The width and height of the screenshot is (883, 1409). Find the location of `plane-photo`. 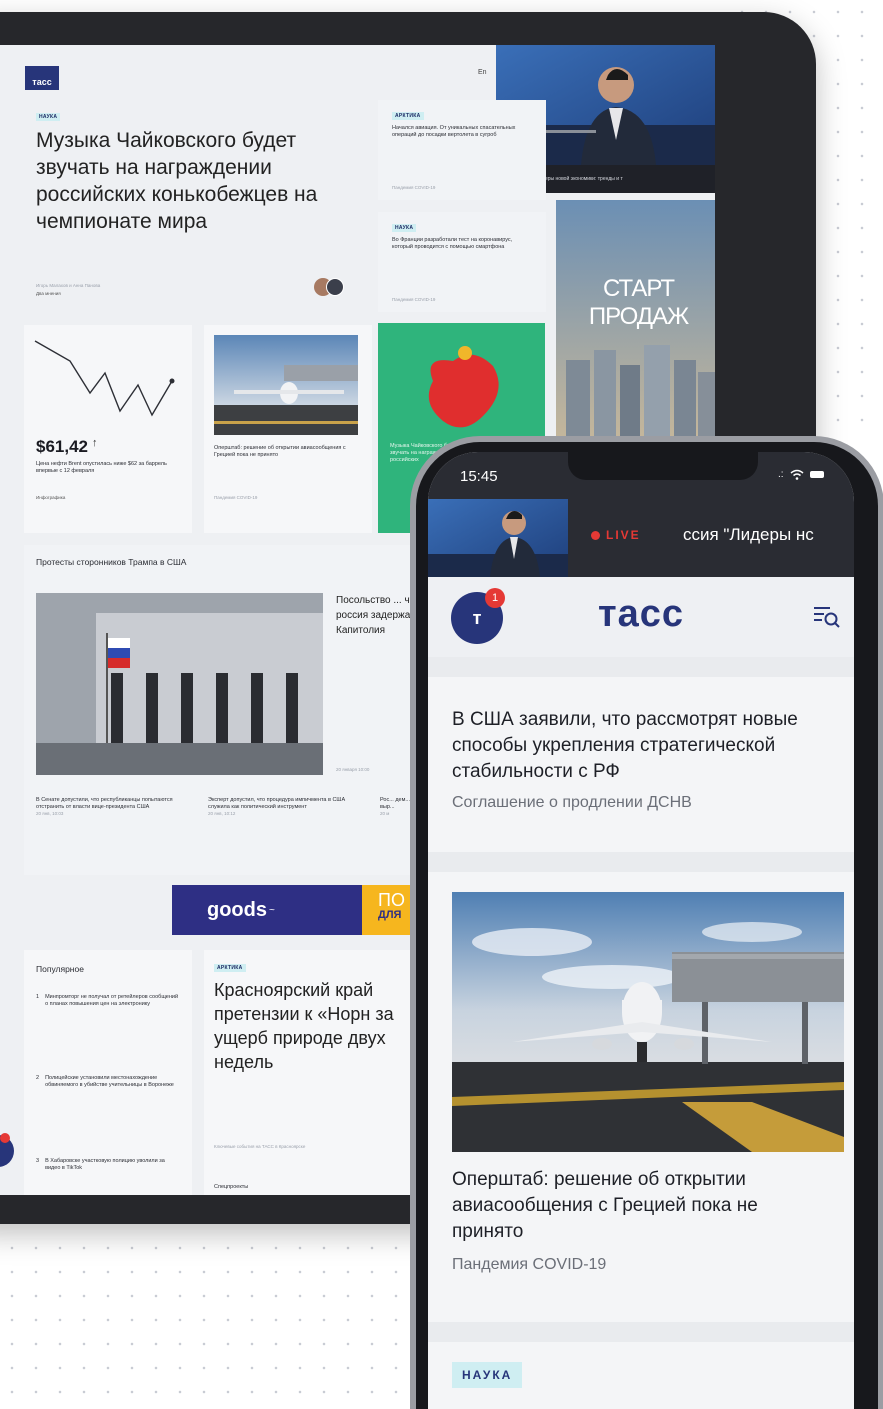

plane-photo is located at coordinates (648, 1022).